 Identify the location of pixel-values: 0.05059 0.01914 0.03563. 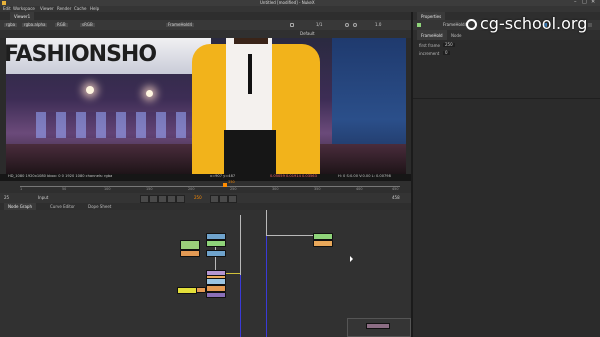
(293, 176).